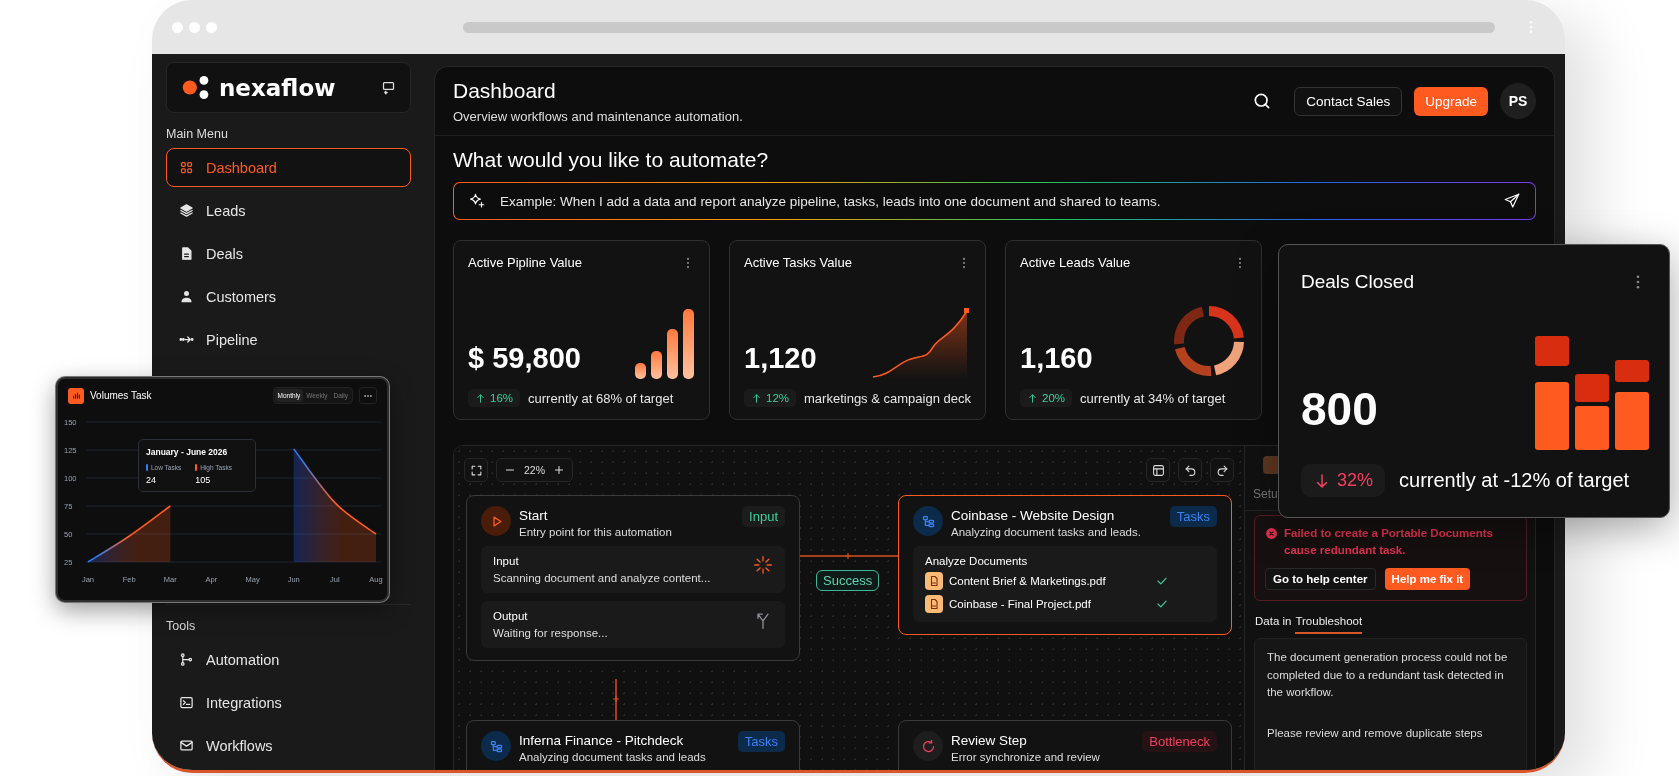  Describe the element at coordinates (288, 659) in the screenshot. I see `nav-item: Automation` at that location.